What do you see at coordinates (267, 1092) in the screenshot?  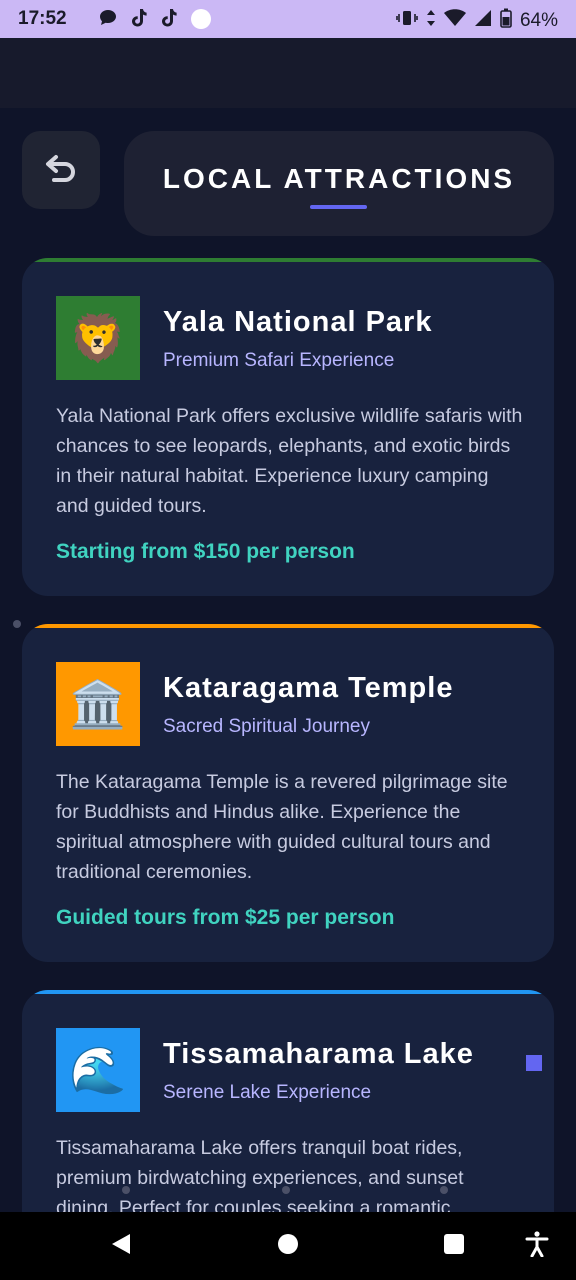 I see `attraction-subtitle: Serene Lake Experience` at bounding box center [267, 1092].